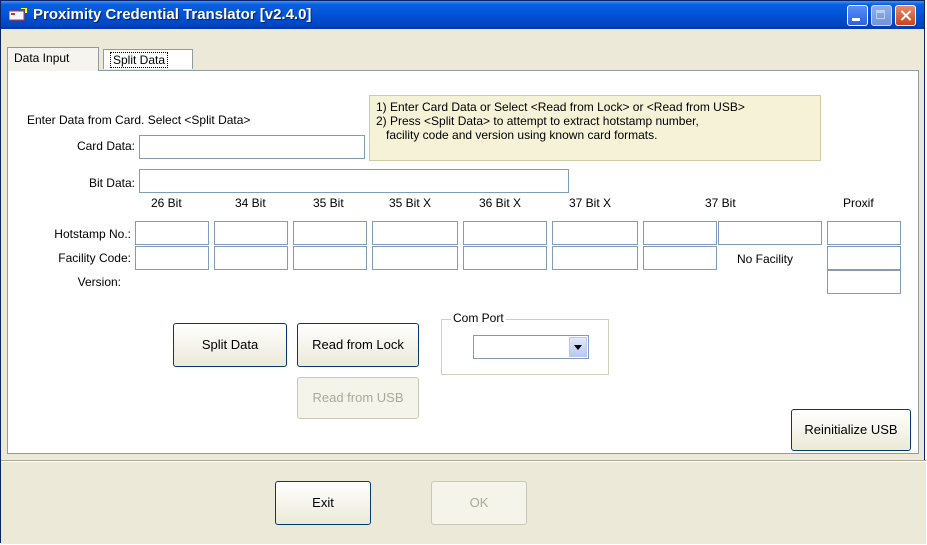 Image resolution: width=927 pixels, height=545 pixels. What do you see at coordinates (595, 233) in the screenshot?
I see `hotstamp-37bitx-field` at bounding box center [595, 233].